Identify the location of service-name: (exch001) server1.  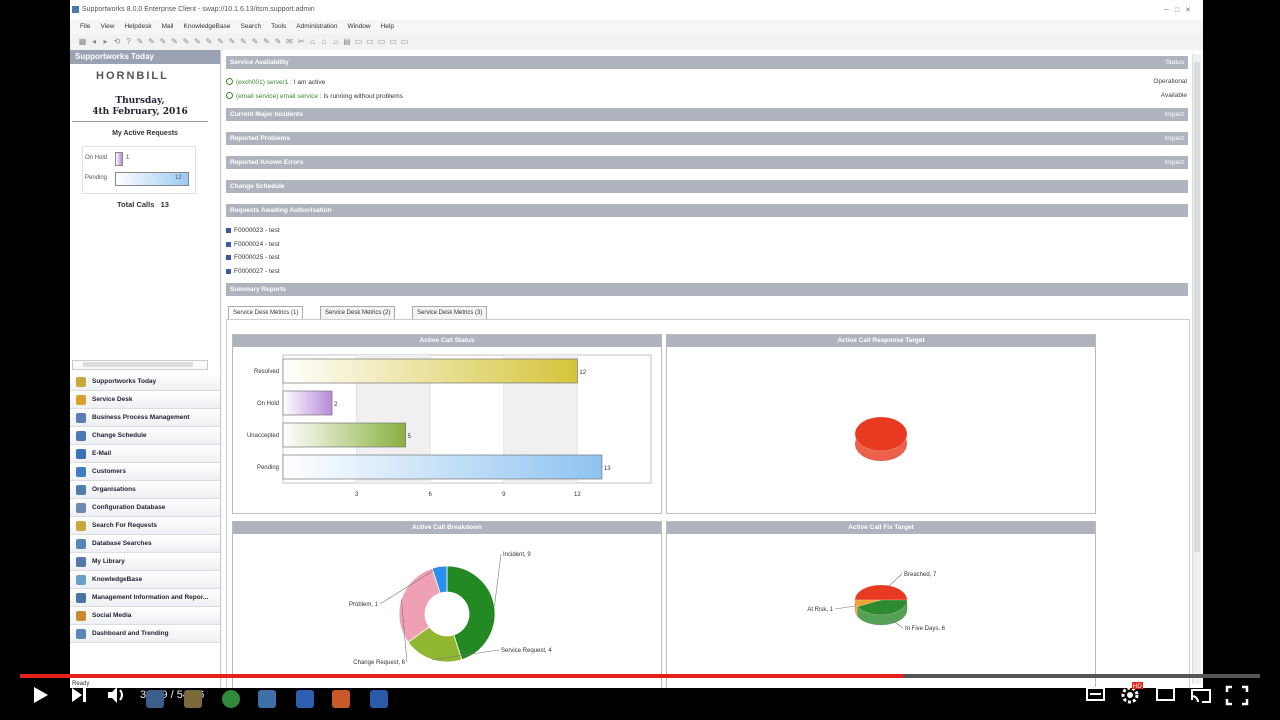
(262, 82).